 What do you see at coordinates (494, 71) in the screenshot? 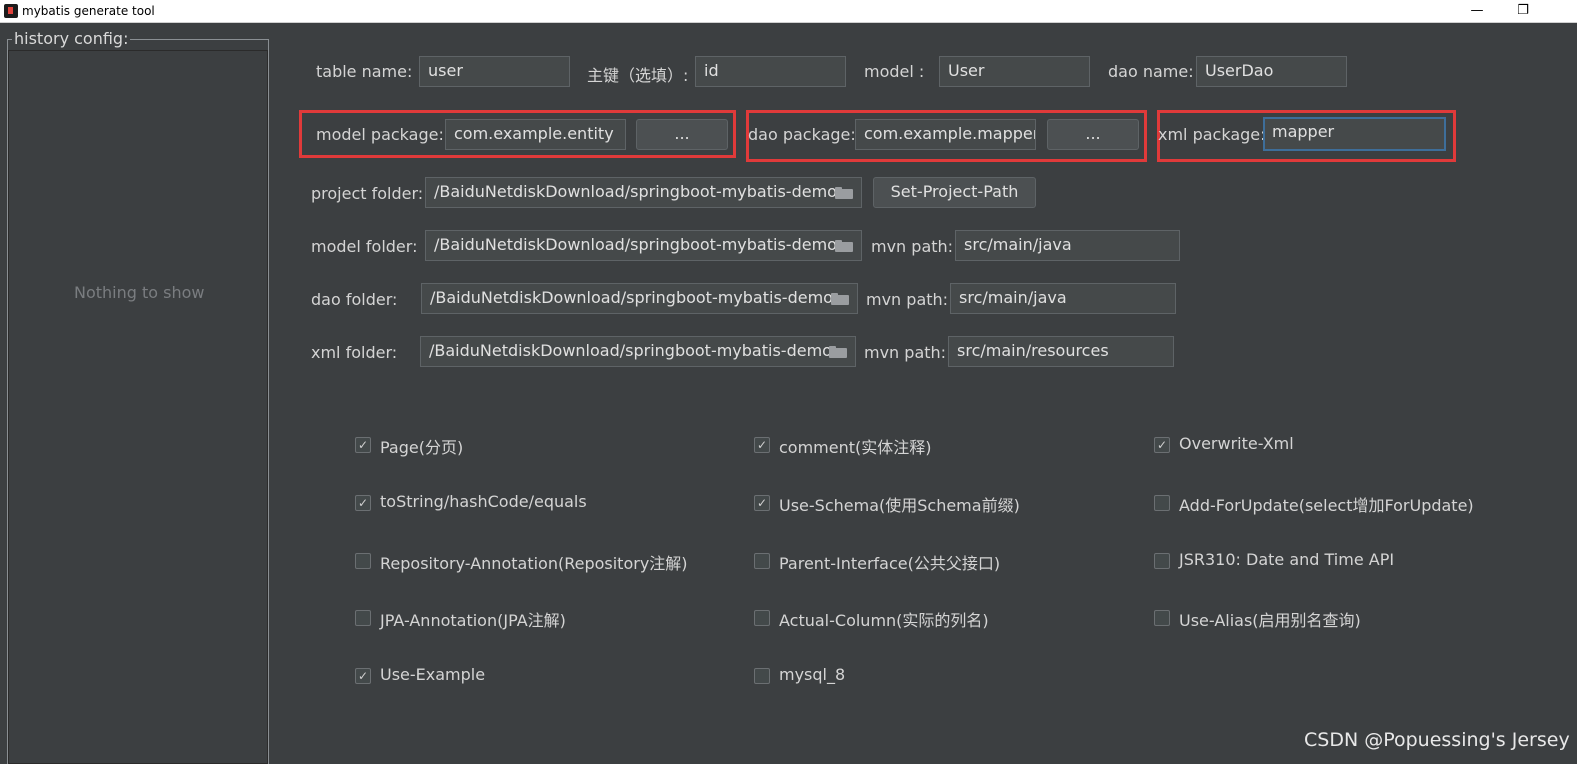
I see `table-name-input: user` at bounding box center [494, 71].